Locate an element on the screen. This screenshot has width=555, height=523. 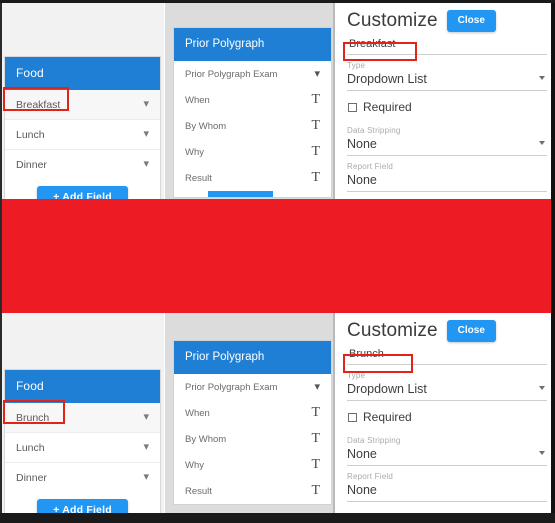
composite-right-edge is located at coordinates (553, 261).